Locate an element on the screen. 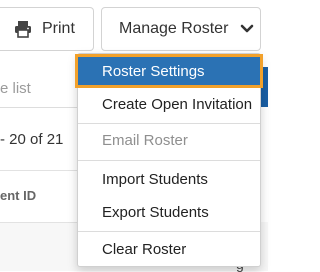  menu-item-import-students: Import Students is located at coordinates (169, 179).